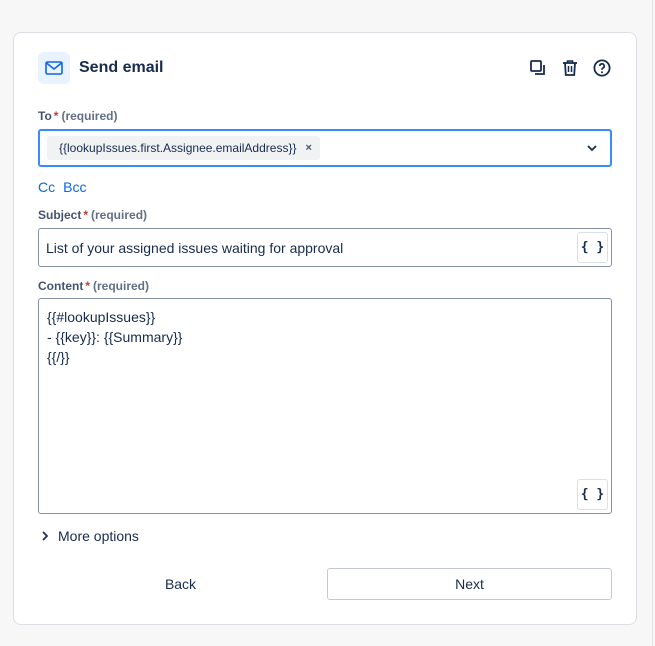  Describe the element at coordinates (60, 215) in the screenshot. I see `subject-label-text: Subject` at that location.